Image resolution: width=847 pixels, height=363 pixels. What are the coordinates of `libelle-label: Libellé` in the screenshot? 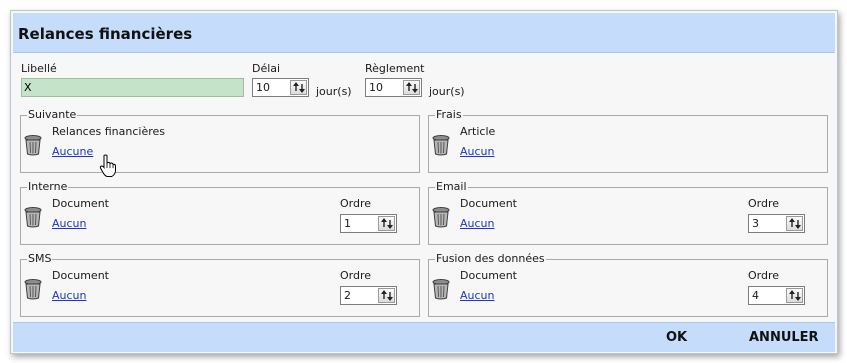 It's located at (39, 68).